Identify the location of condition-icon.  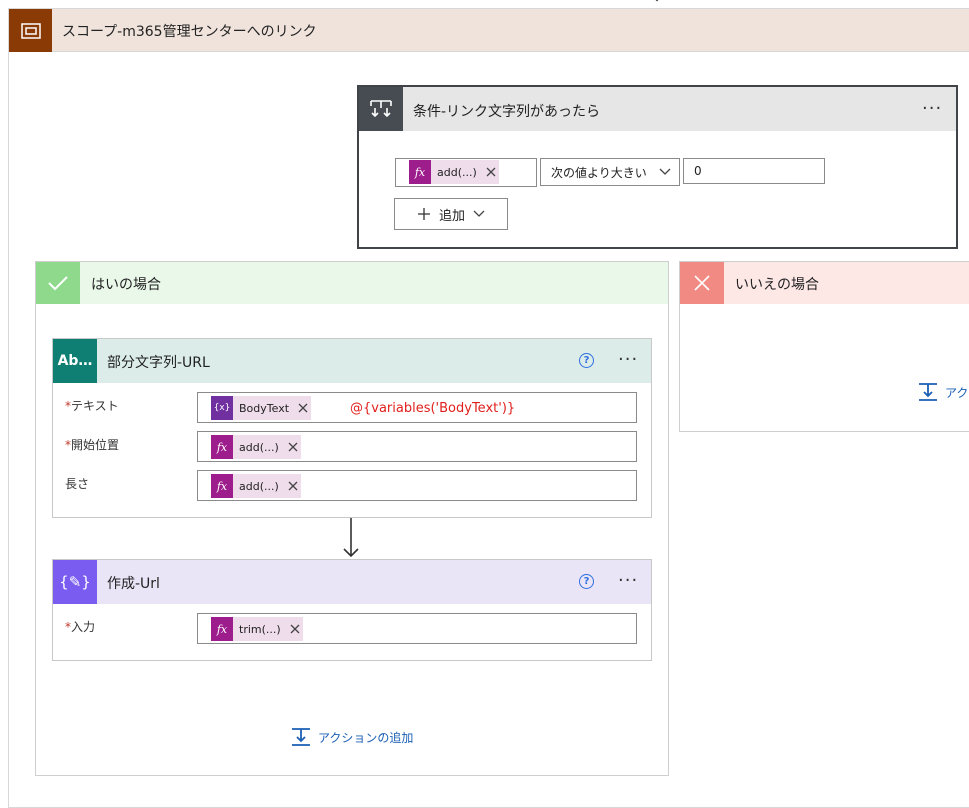
(381, 109).